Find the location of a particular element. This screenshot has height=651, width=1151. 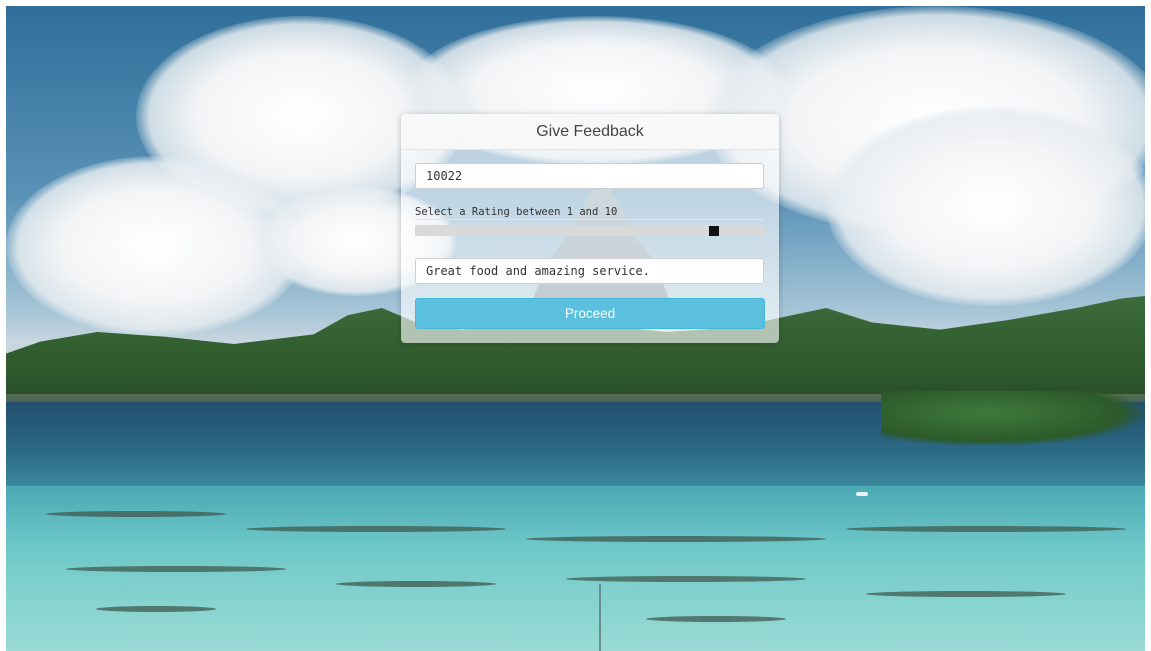

id-input is located at coordinates (589, 176).